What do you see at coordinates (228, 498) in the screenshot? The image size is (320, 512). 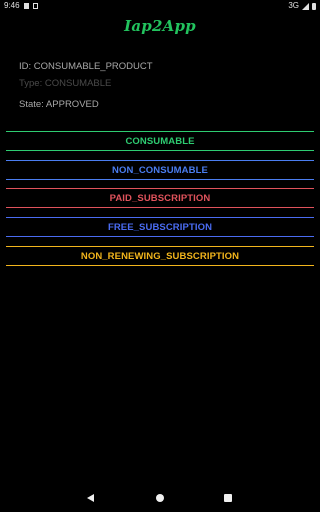 I see `recents-icon` at bounding box center [228, 498].